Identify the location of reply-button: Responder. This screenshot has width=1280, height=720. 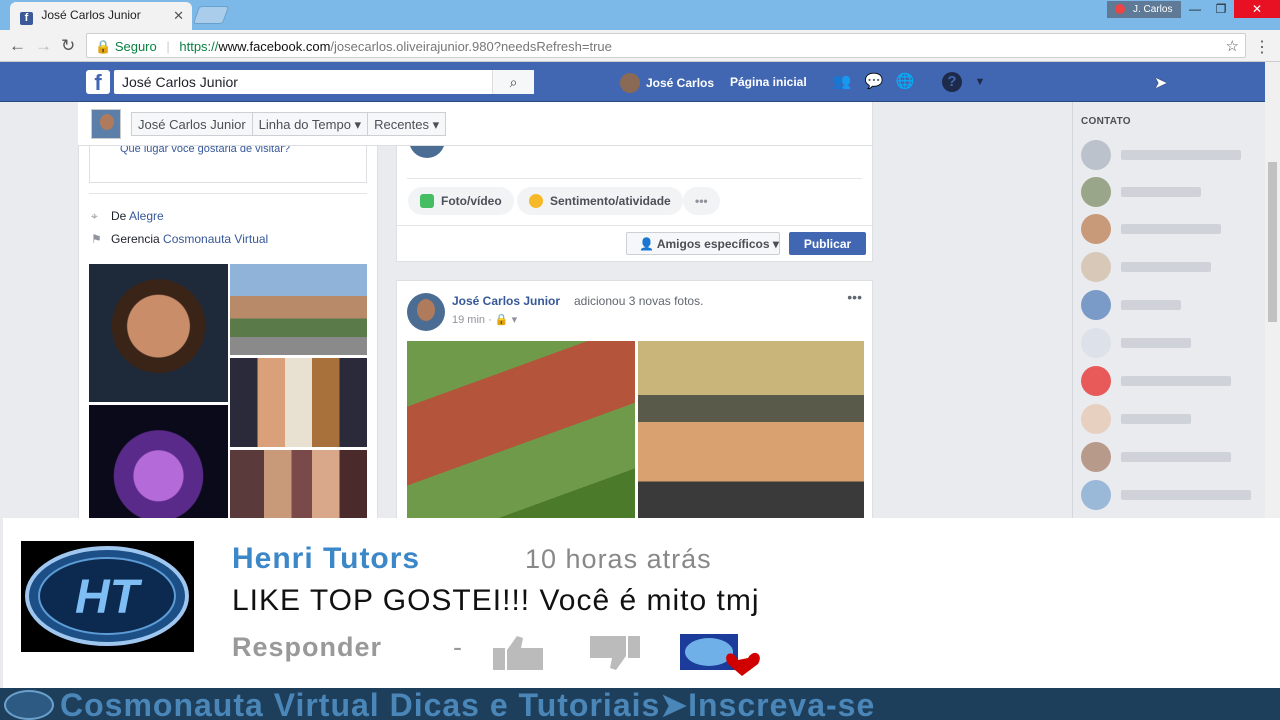
(307, 647).